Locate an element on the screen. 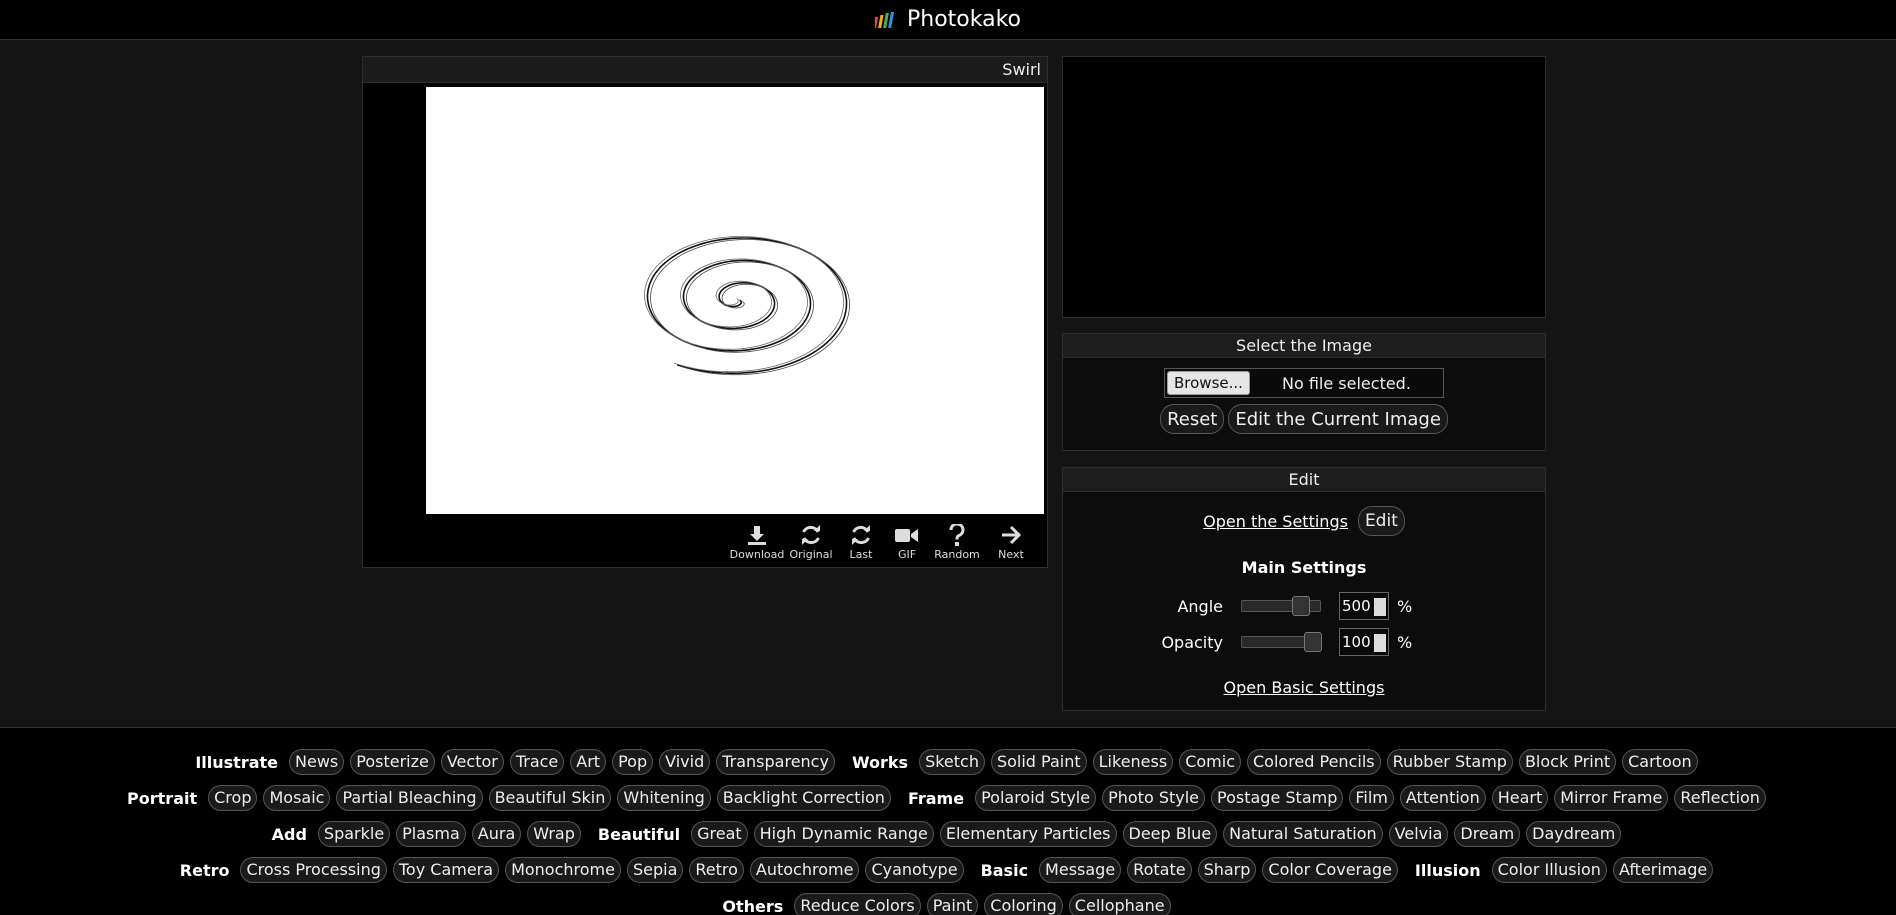  effect-button: Comic is located at coordinates (1210, 762).